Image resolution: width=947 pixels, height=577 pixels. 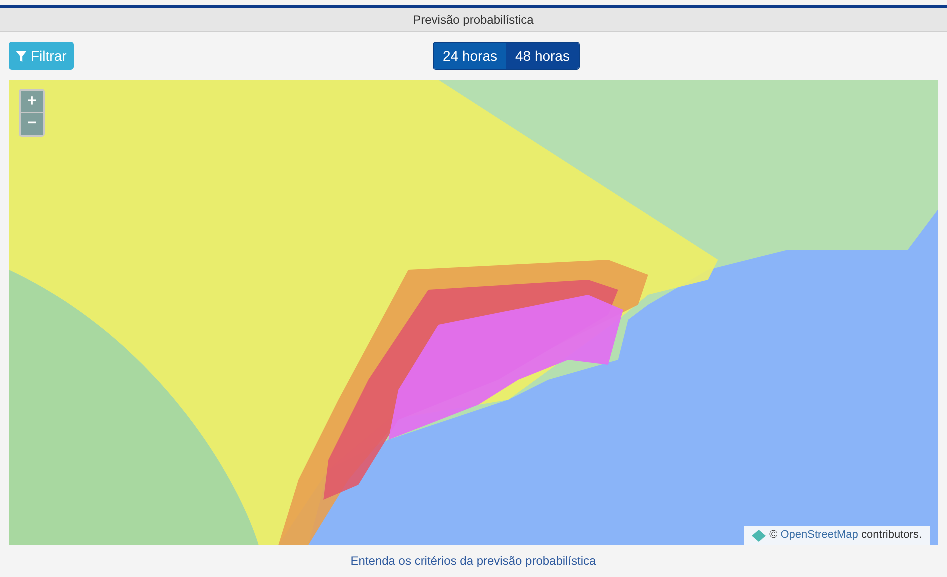 What do you see at coordinates (819, 535) in the screenshot?
I see `openstreetmap-link: OpenStreetMap` at bounding box center [819, 535].